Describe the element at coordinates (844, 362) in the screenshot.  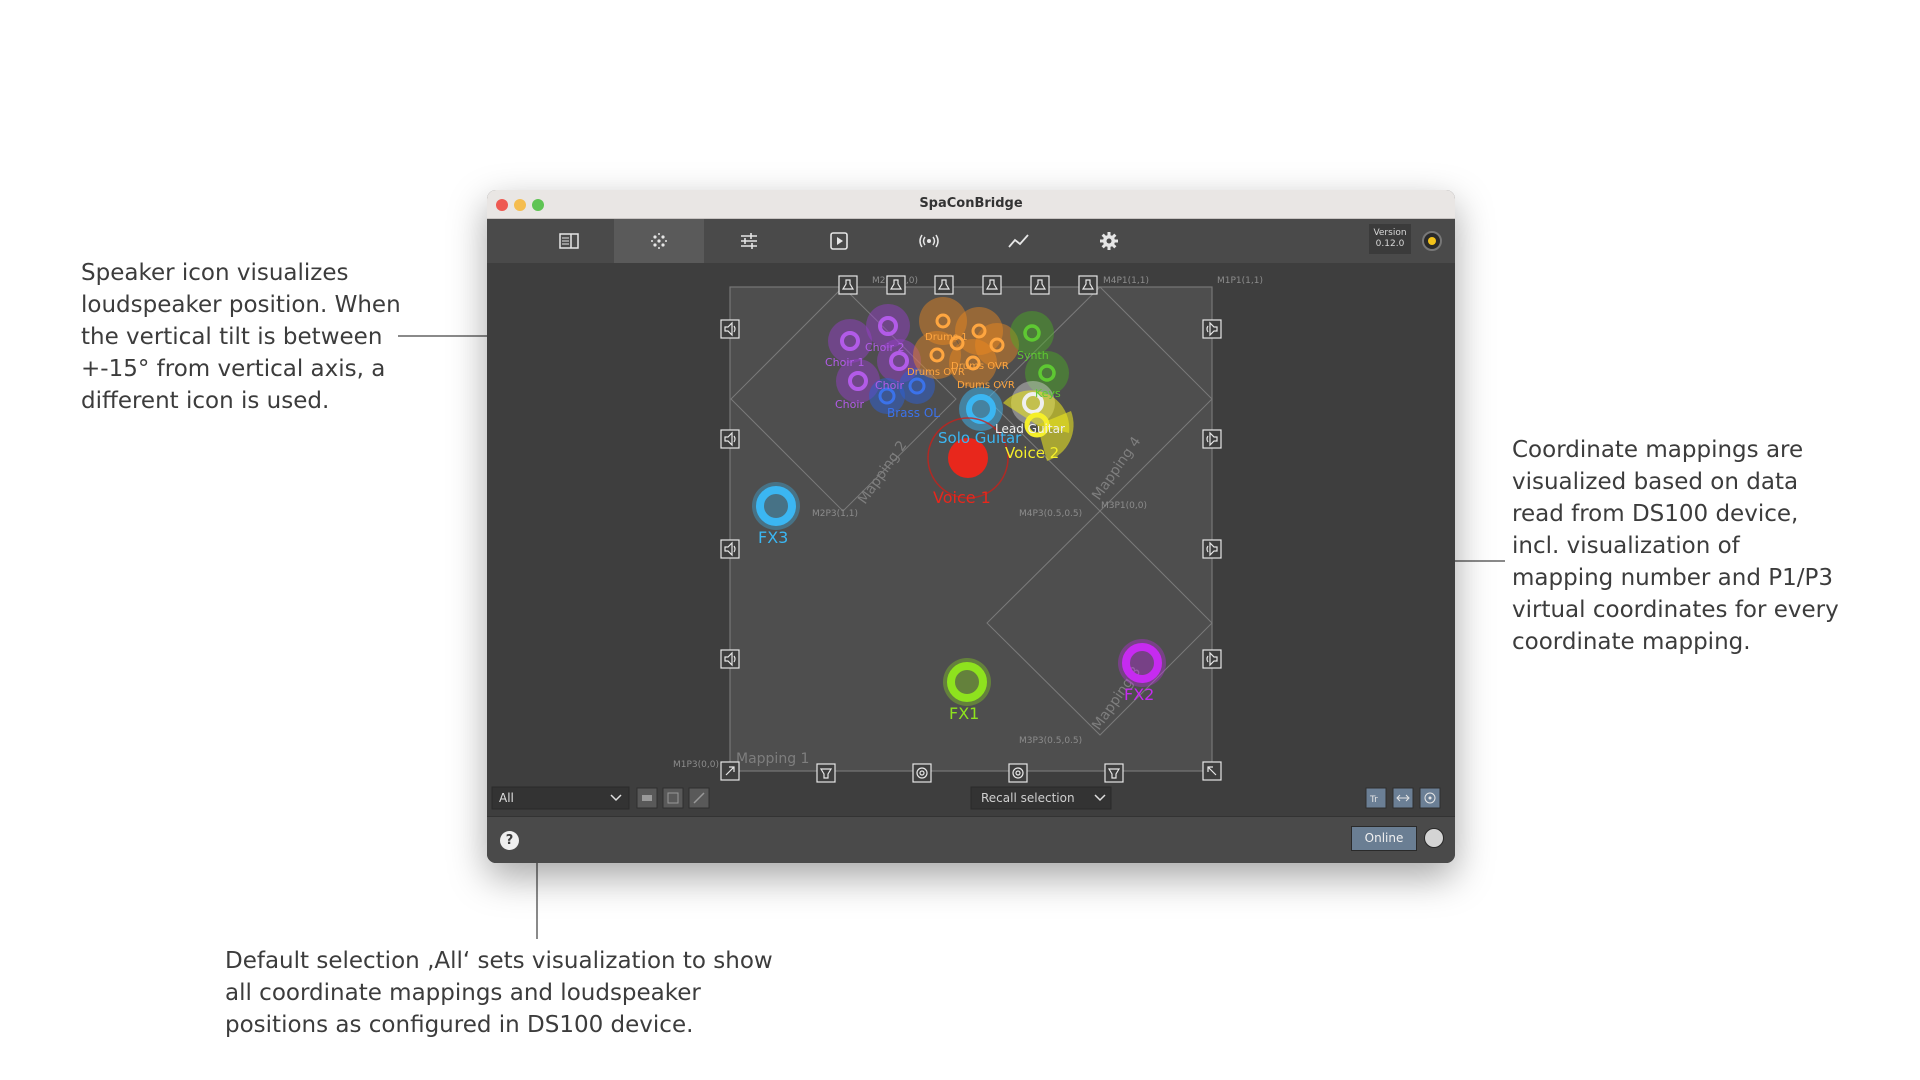
I see `source-label: Choir 1` at that location.